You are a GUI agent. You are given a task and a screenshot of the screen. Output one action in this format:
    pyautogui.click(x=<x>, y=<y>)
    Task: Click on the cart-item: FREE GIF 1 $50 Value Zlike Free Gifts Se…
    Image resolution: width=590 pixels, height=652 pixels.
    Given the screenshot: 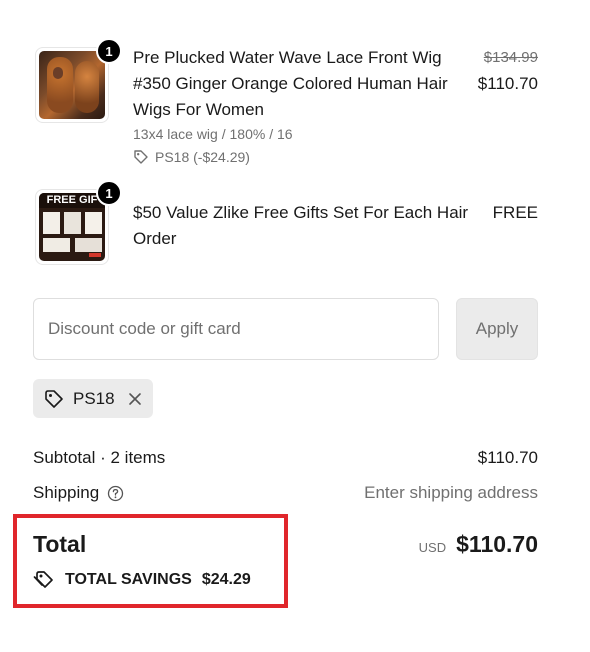 What is the action you would take?
    pyautogui.click(x=285, y=232)
    